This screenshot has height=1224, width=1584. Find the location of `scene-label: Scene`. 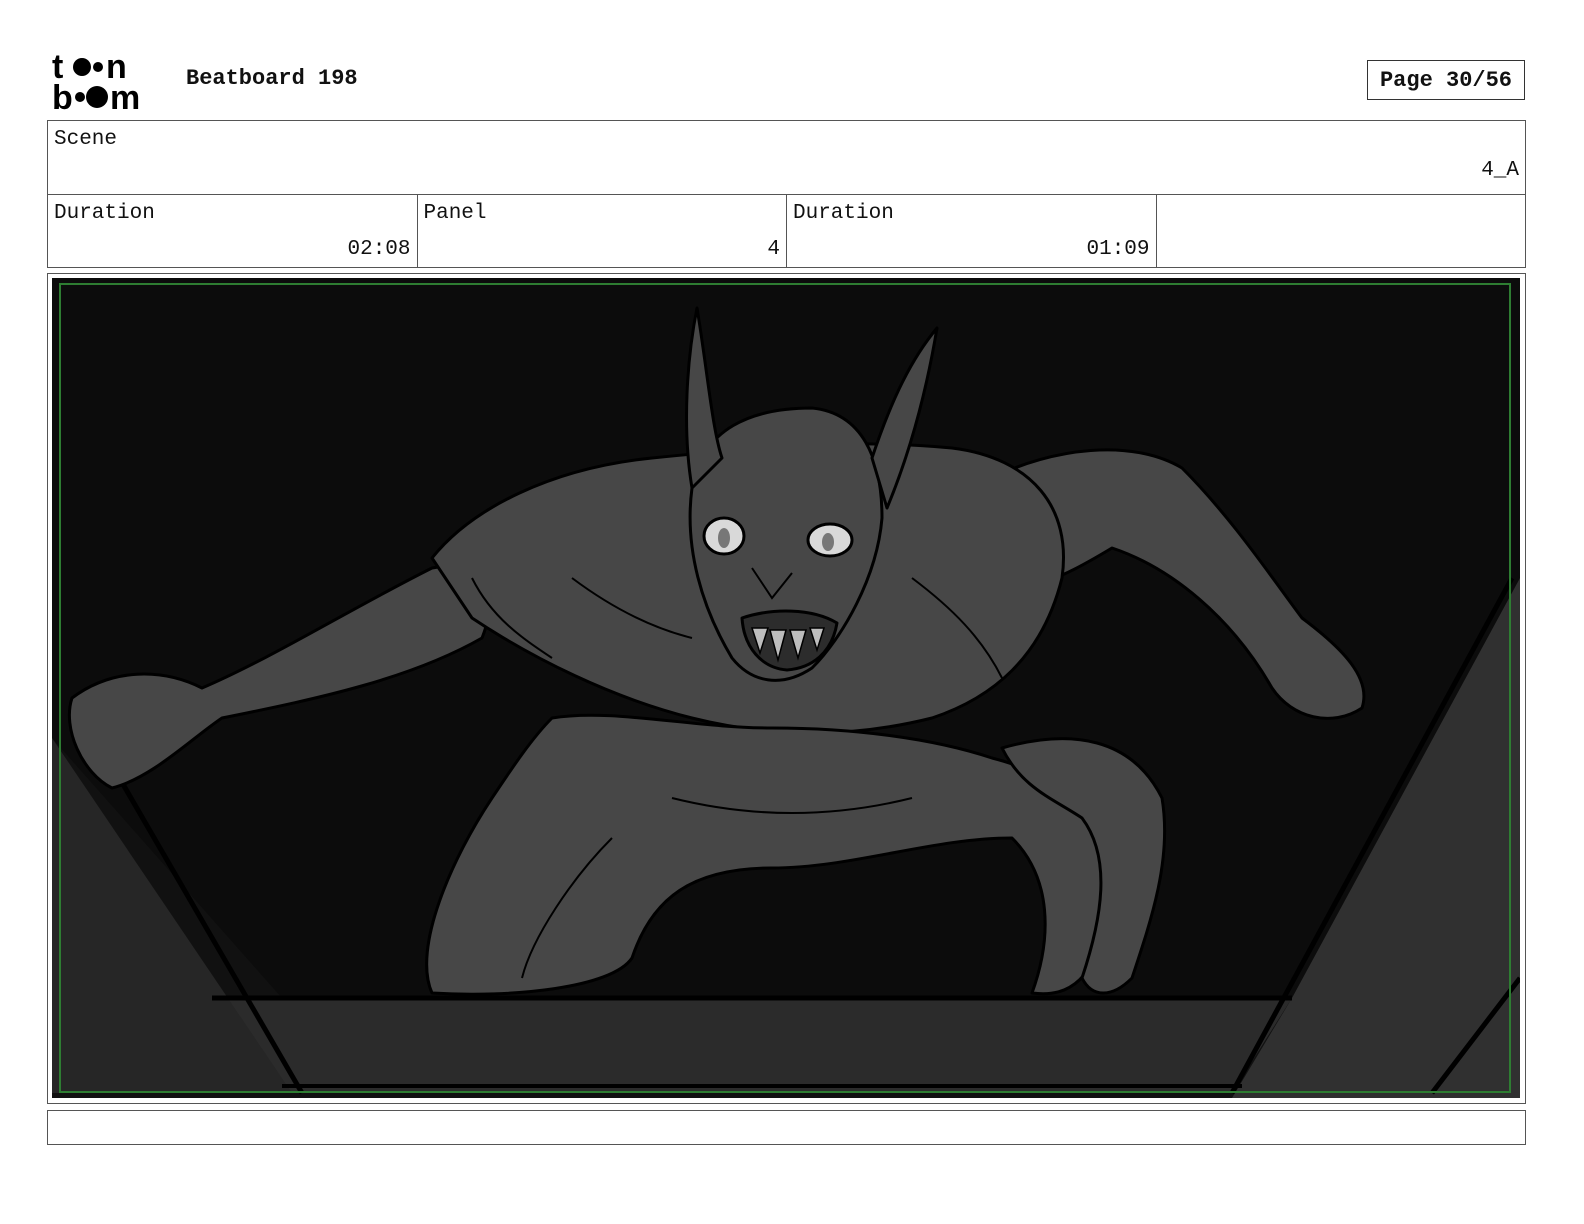

scene-label: Scene is located at coordinates (86, 139).